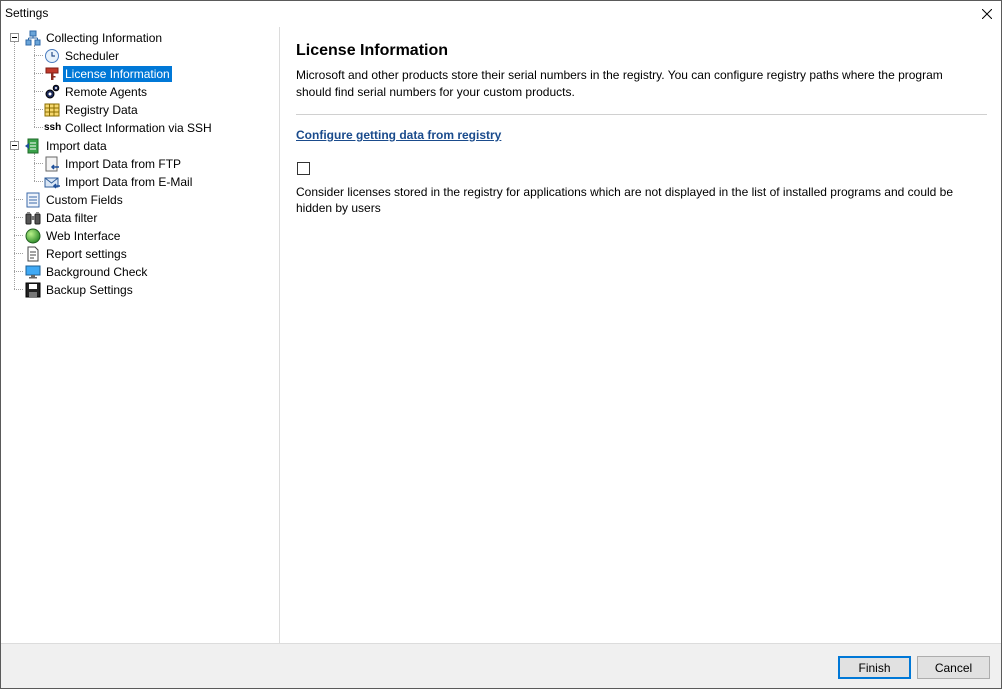  Describe the element at coordinates (33, 38) in the screenshot. I see `network-icon` at that location.